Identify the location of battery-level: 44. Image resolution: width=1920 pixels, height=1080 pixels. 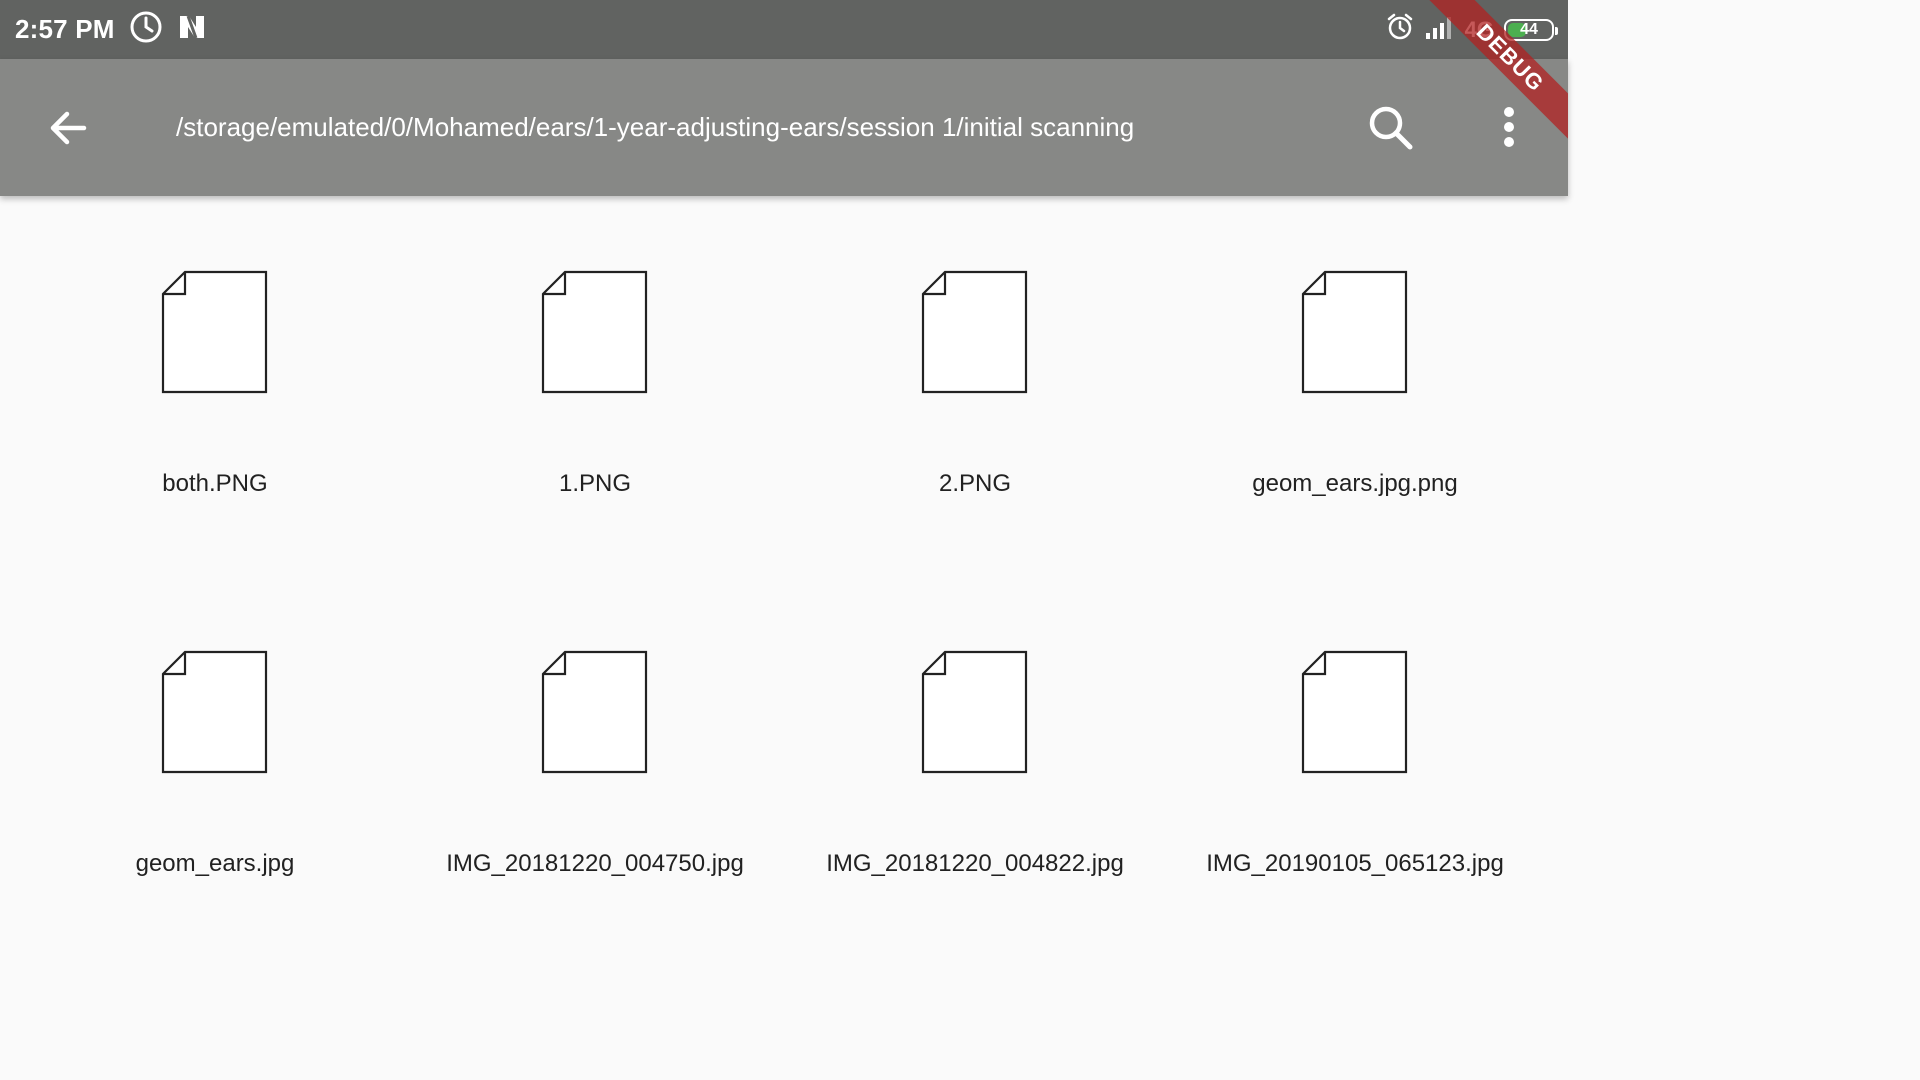
(1529, 29).